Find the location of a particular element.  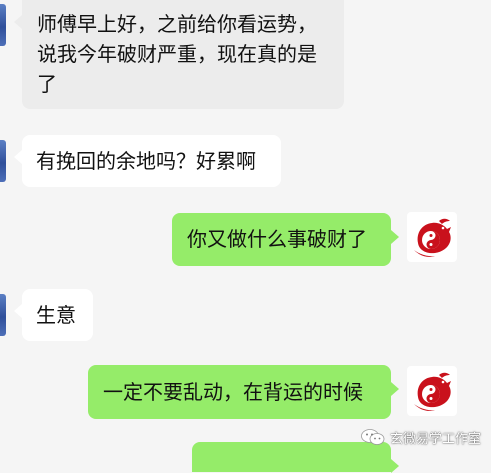

message-bubble-incoming: 有挽回的余地吗？好累啊 is located at coordinates (147, 161).